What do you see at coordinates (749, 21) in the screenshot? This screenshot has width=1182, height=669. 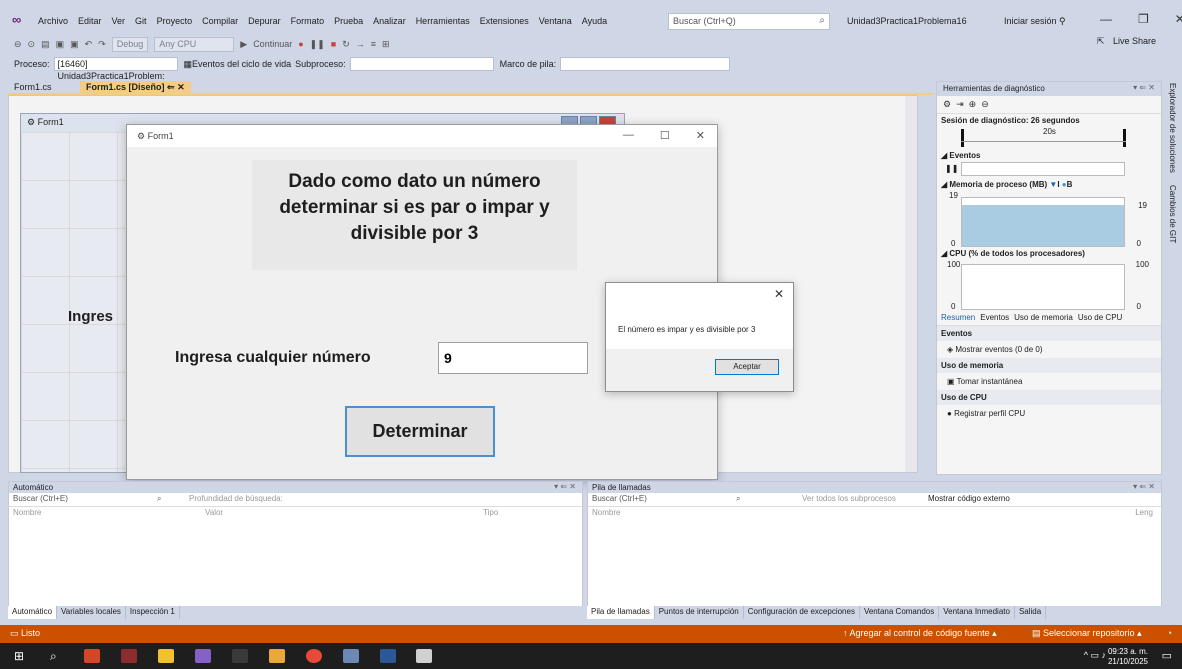 I see `search-input: Buscar (Ctrl+Q) ⌕` at bounding box center [749, 21].